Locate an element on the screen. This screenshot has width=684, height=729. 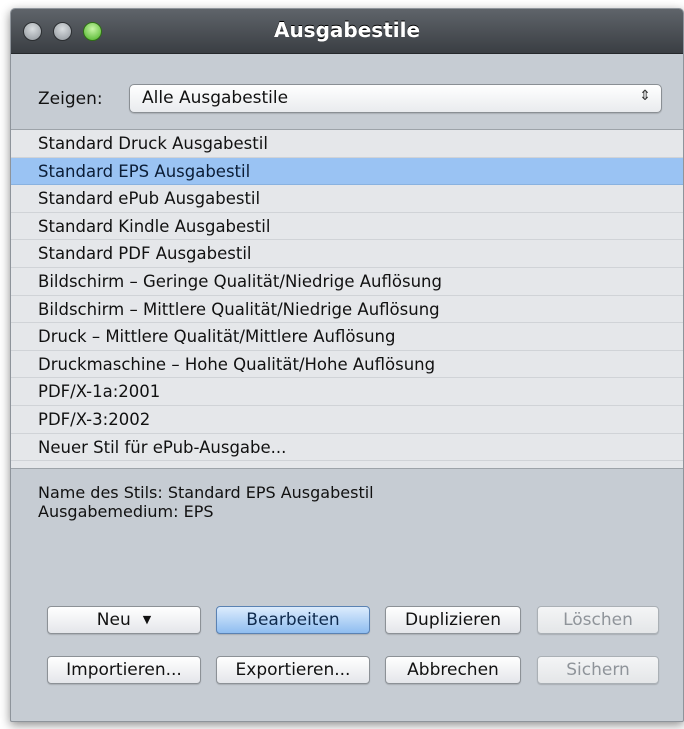
popup-arrows-icon: ⇕ is located at coordinates (645, 96).